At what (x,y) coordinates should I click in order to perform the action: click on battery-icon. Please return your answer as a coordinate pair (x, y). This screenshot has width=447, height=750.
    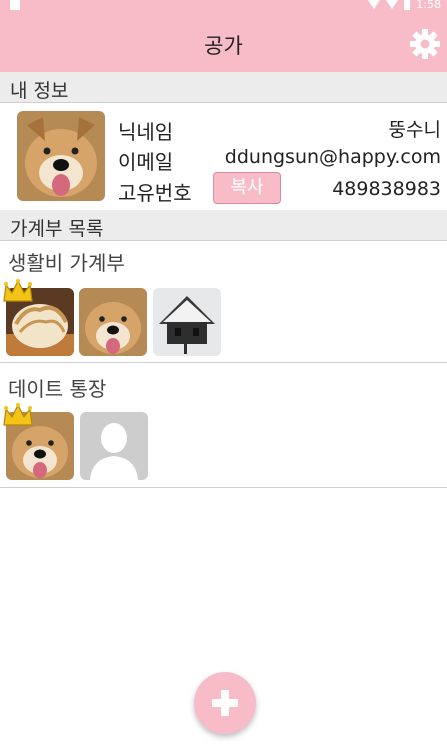
    Looking at the image, I should click on (407, 5).